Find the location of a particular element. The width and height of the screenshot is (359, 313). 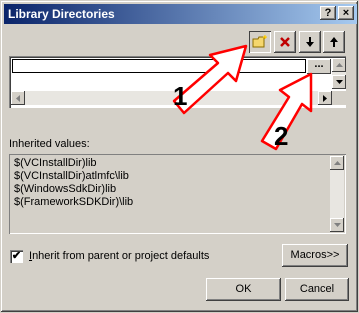

cancel-button: Cancel is located at coordinates (317, 289).